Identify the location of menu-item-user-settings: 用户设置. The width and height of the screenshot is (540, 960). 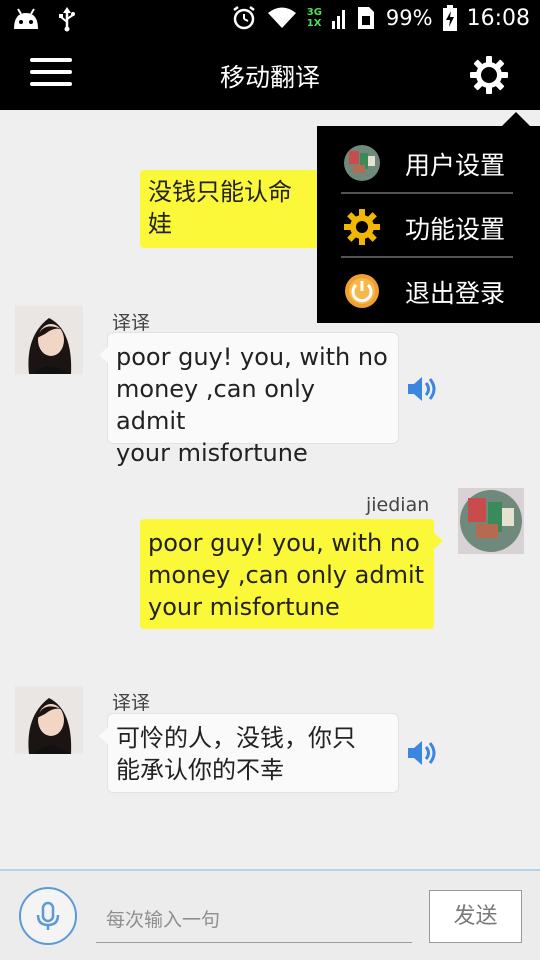
(428, 162).